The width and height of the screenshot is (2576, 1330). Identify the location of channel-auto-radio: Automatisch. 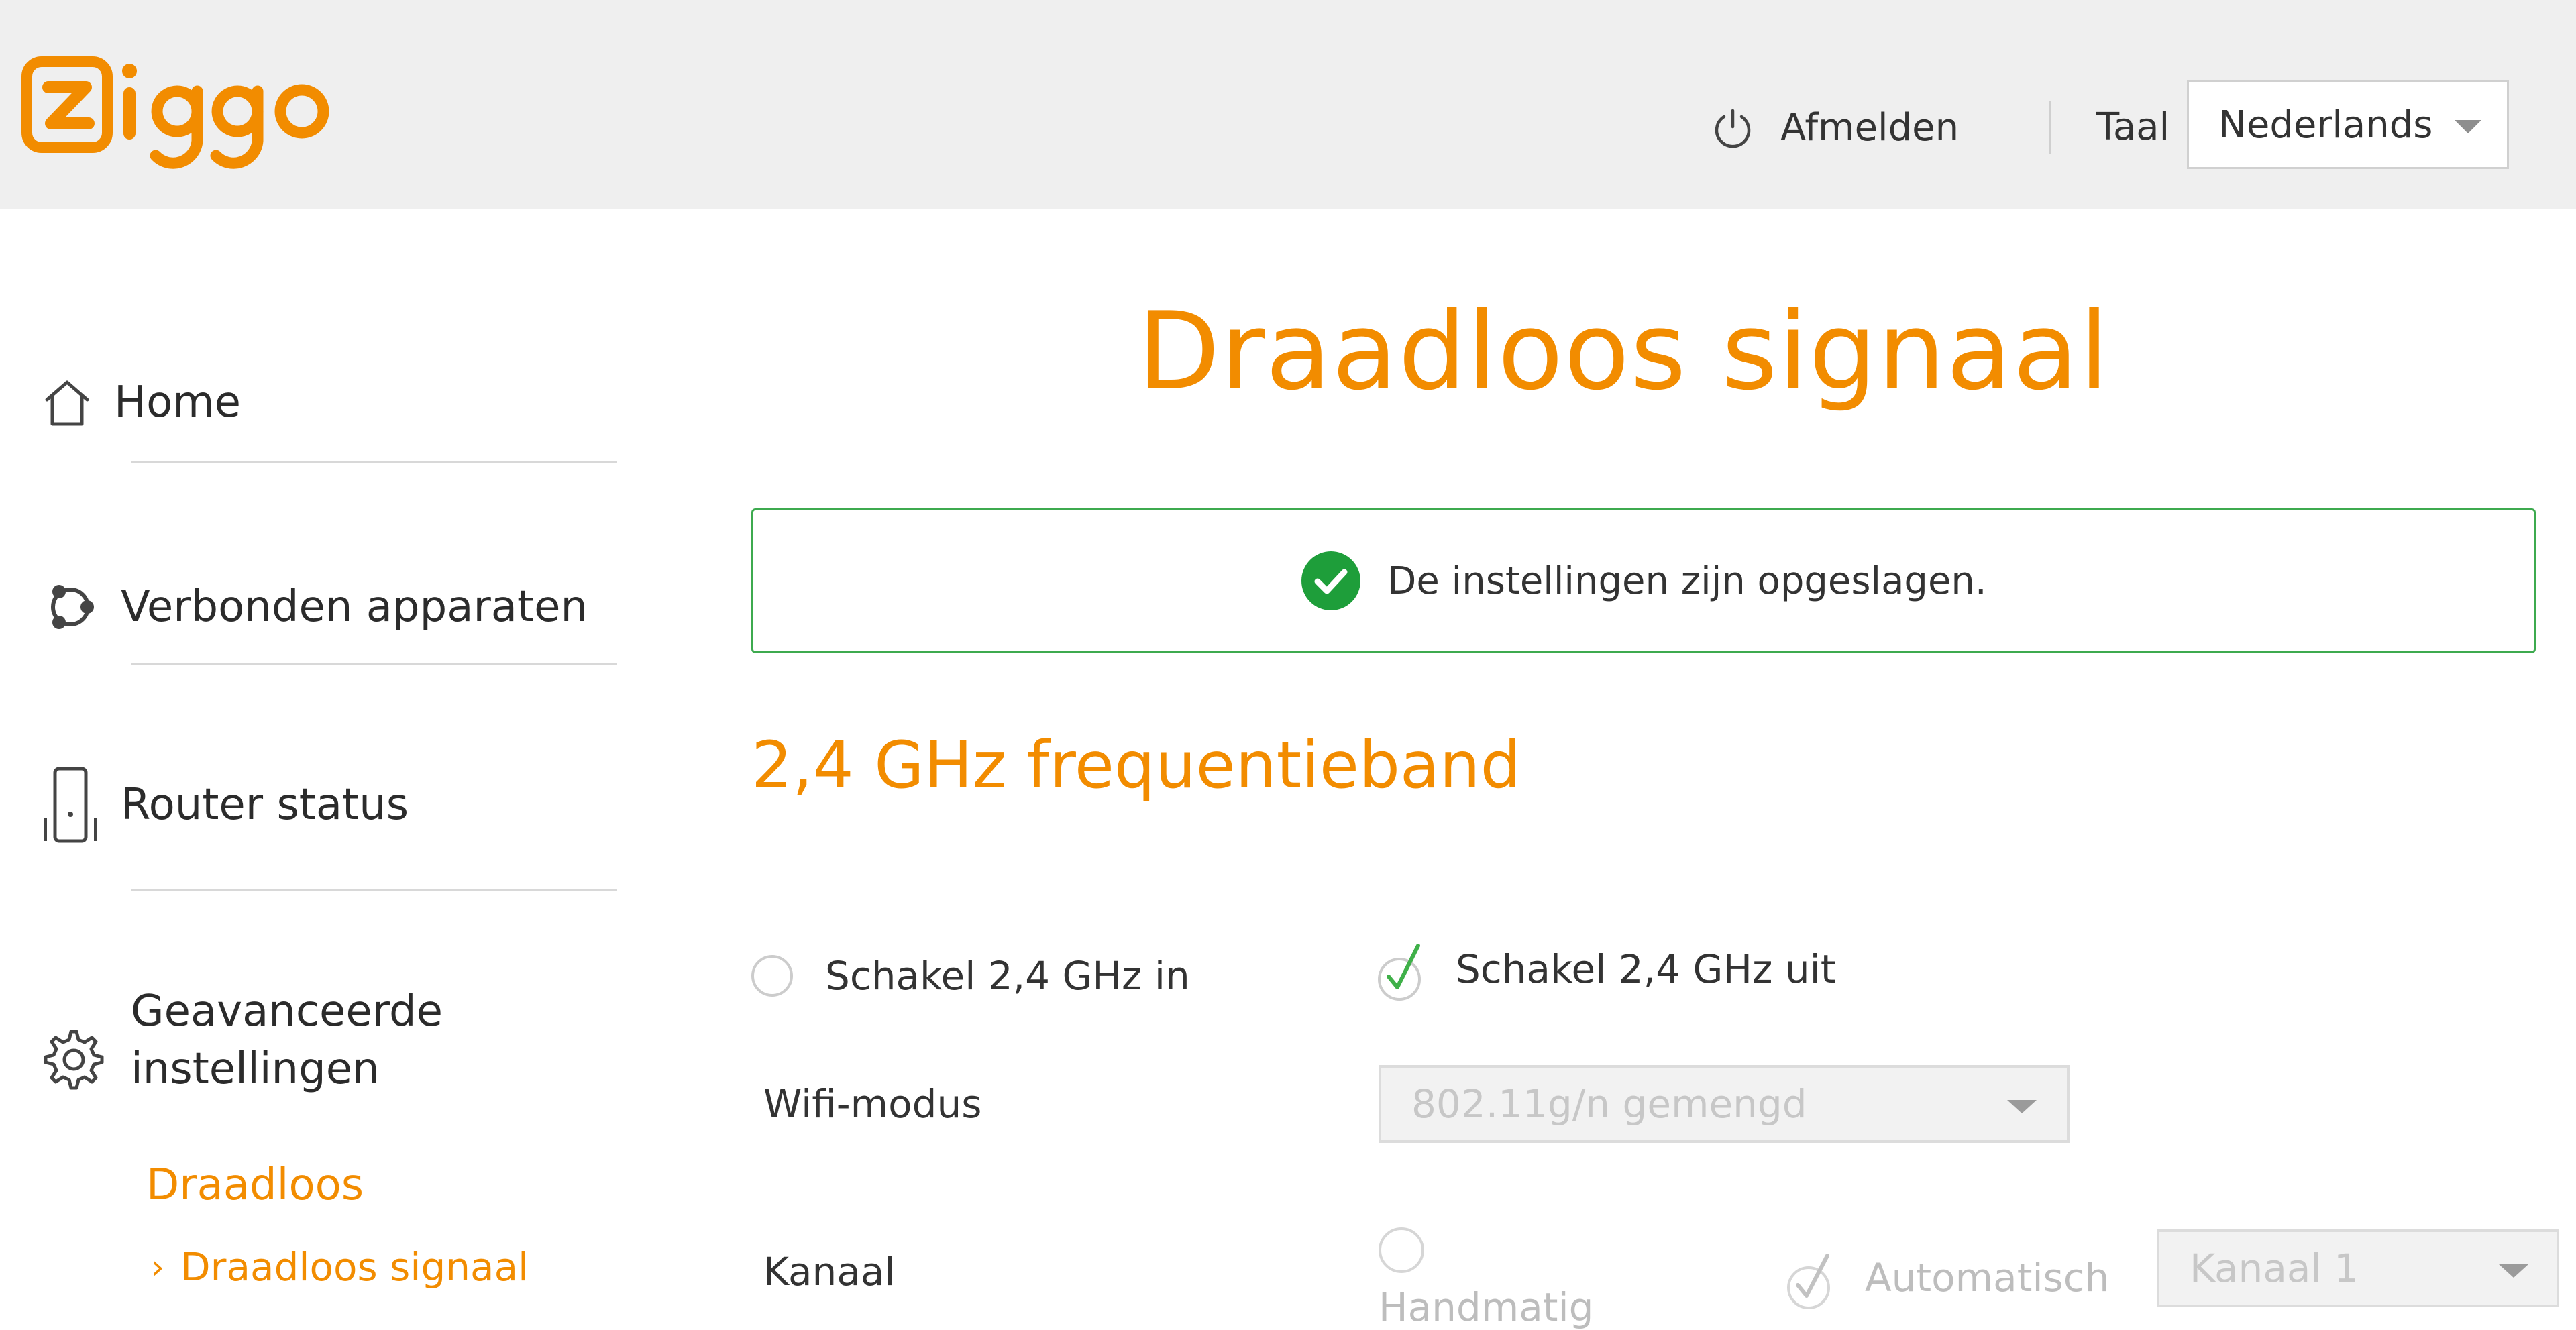
(1946, 1278).